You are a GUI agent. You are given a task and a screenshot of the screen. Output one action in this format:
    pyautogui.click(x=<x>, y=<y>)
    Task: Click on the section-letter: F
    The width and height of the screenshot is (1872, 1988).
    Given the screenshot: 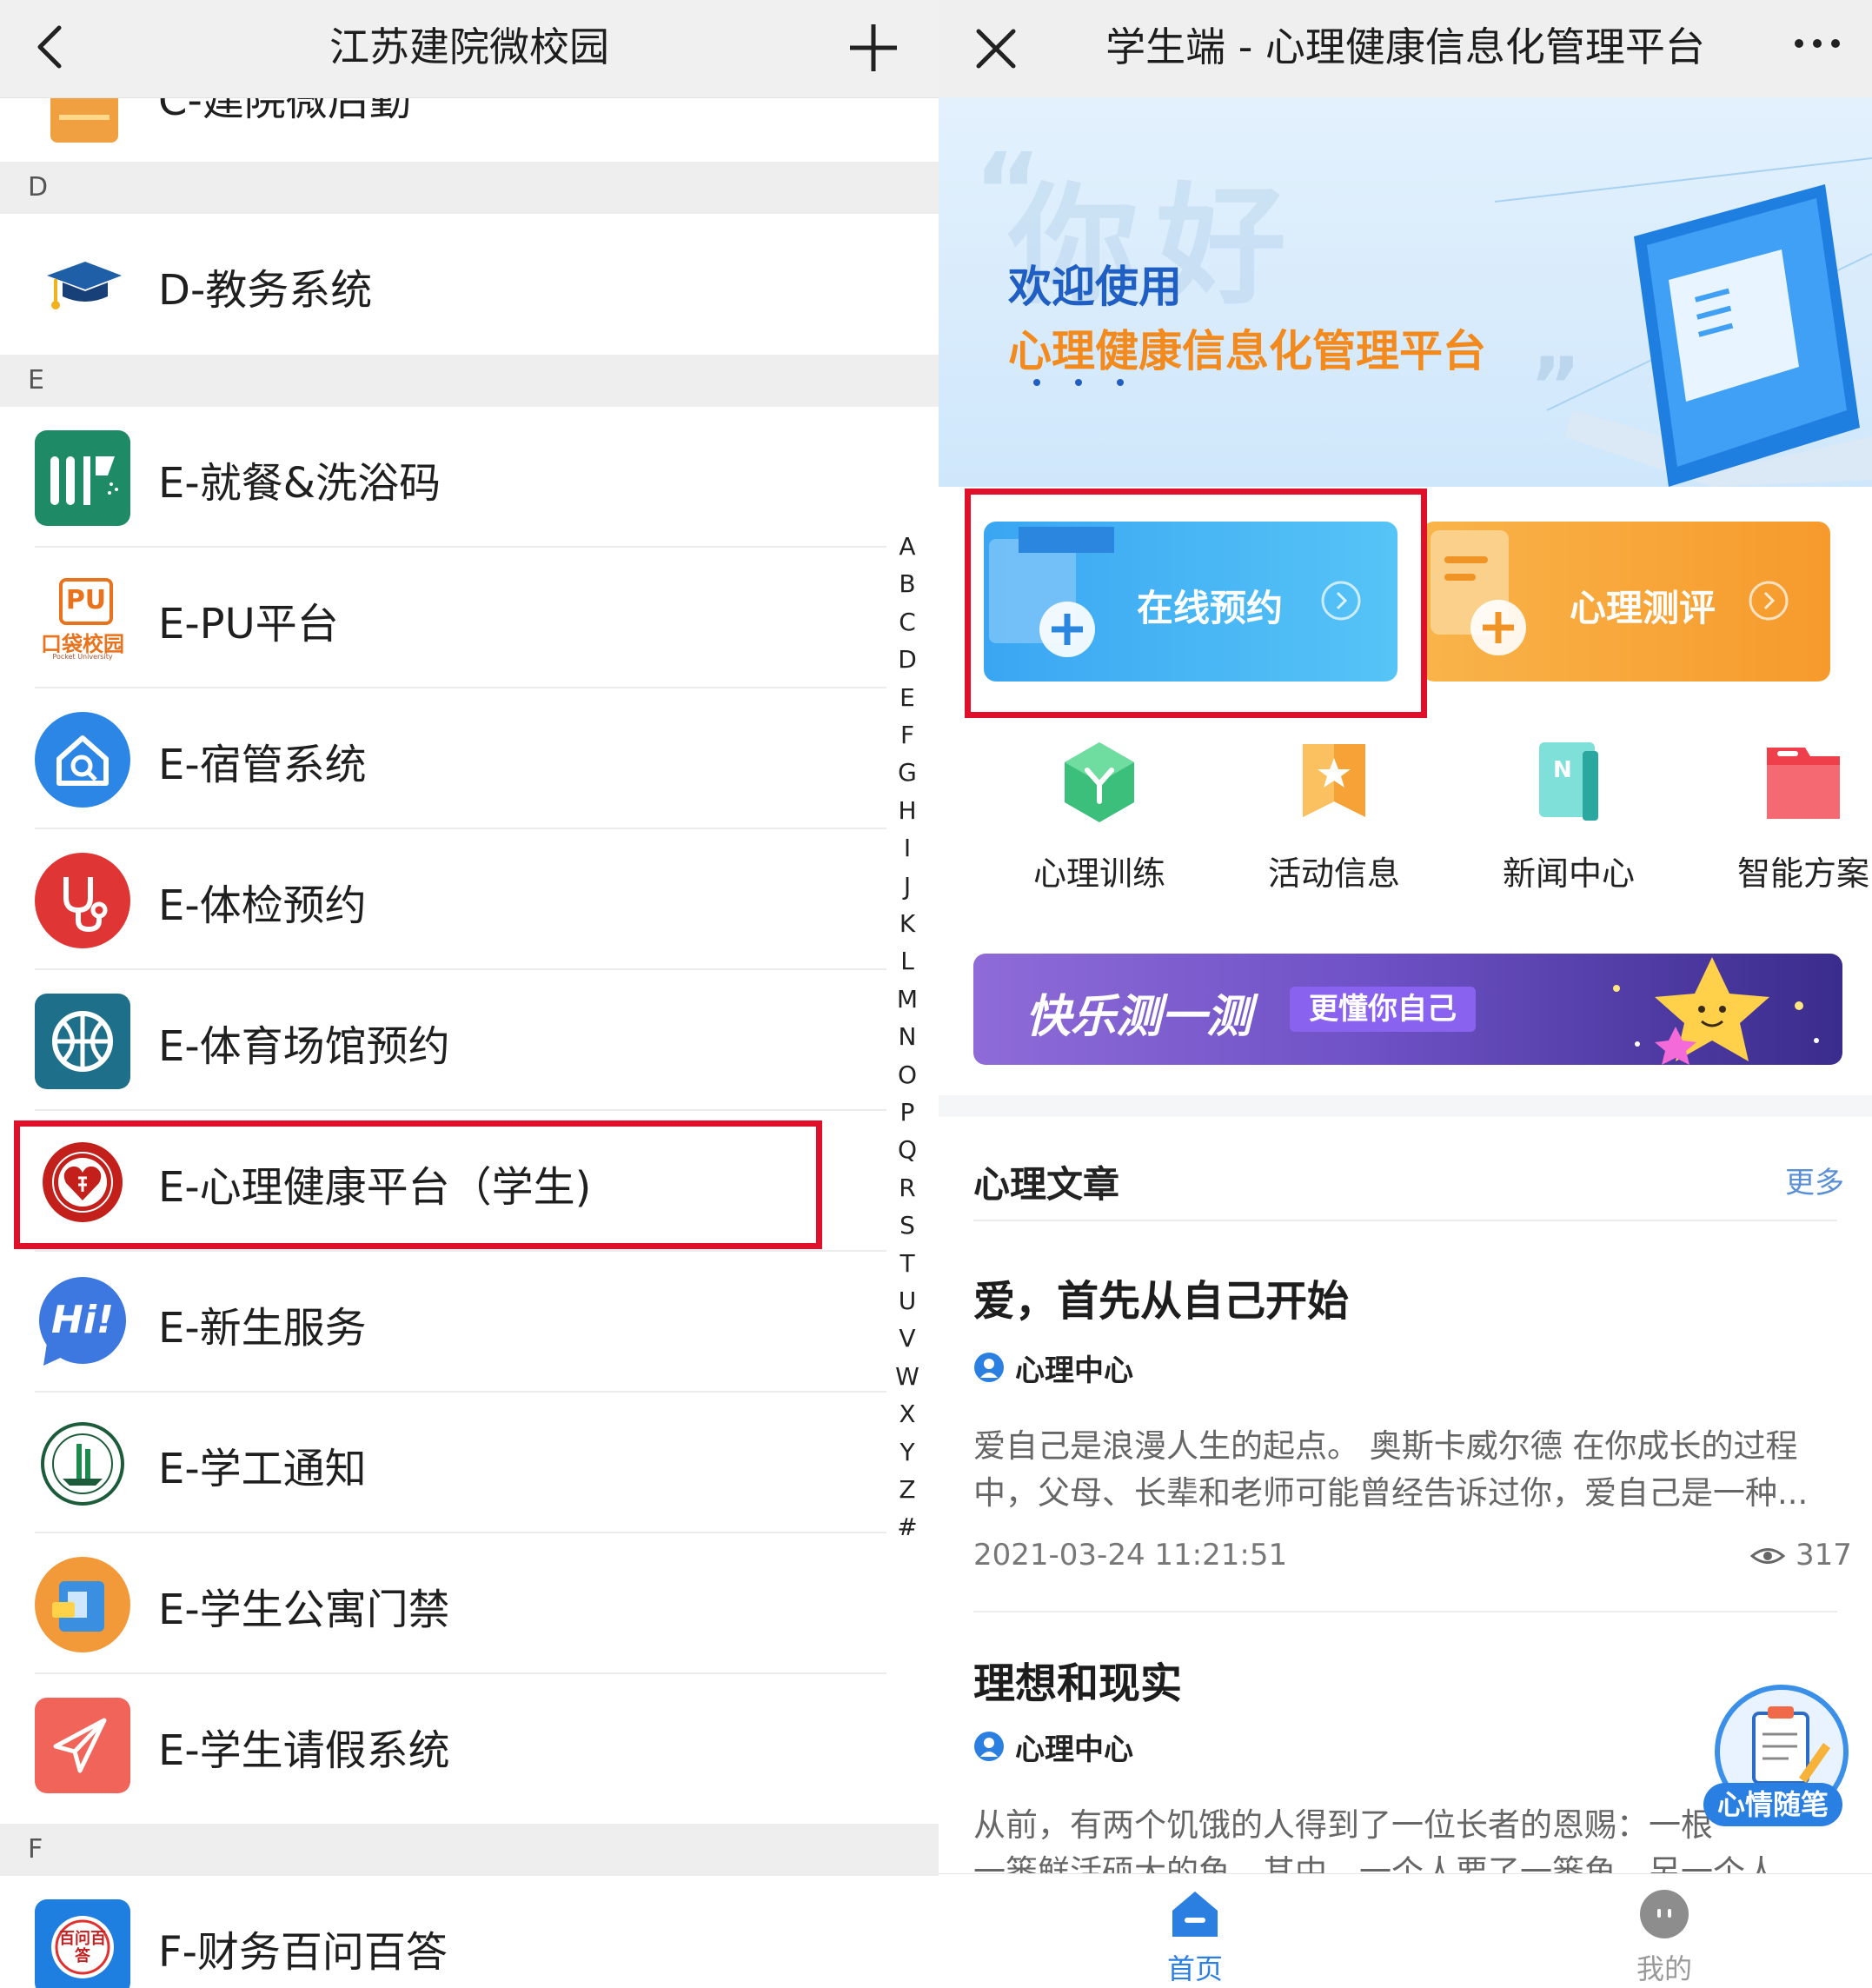 What is the action you would take?
    pyautogui.click(x=35, y=1850)
    